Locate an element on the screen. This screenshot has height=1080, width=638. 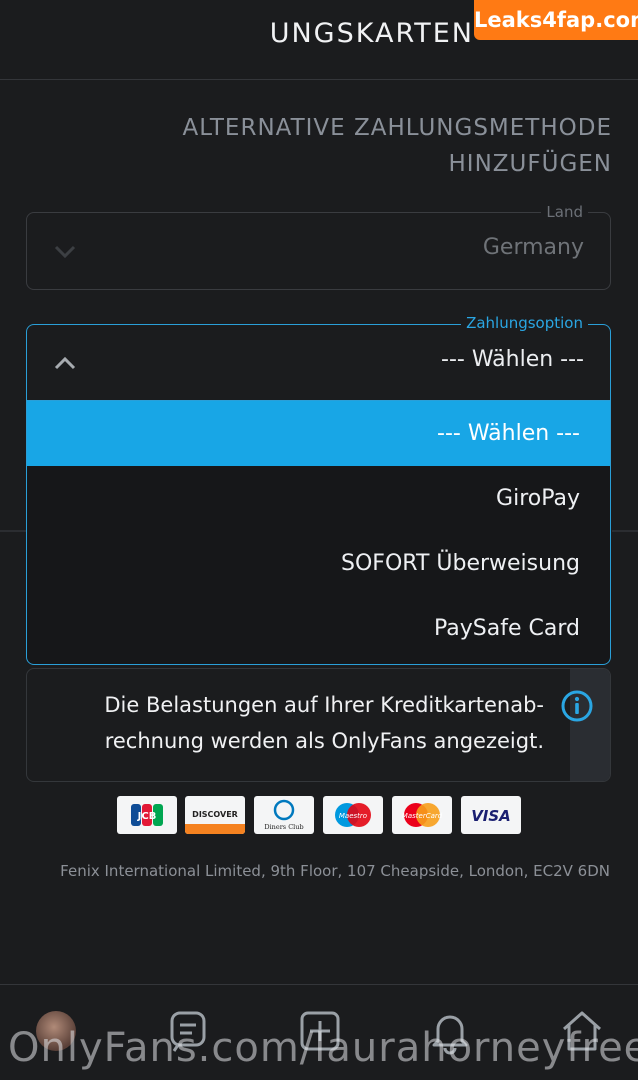
land-select: Land Germany is located at coordinates (318, 246).